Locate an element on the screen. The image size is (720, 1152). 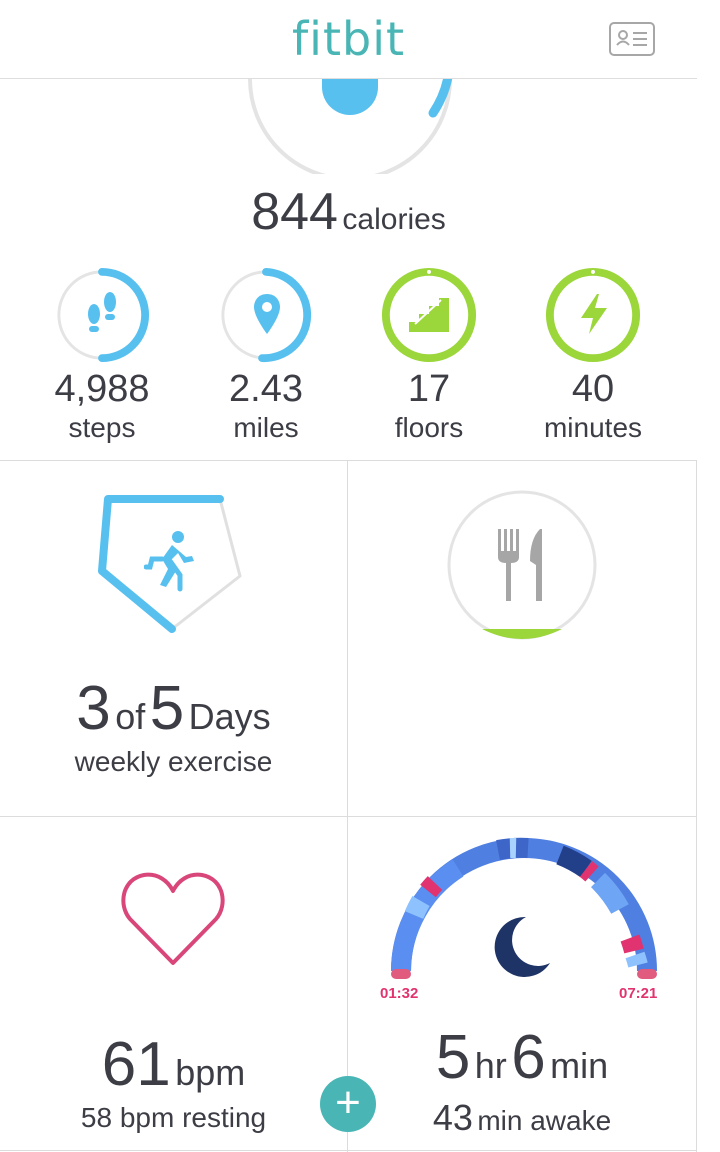
add-button: + is located at coordinates (348, 1104).